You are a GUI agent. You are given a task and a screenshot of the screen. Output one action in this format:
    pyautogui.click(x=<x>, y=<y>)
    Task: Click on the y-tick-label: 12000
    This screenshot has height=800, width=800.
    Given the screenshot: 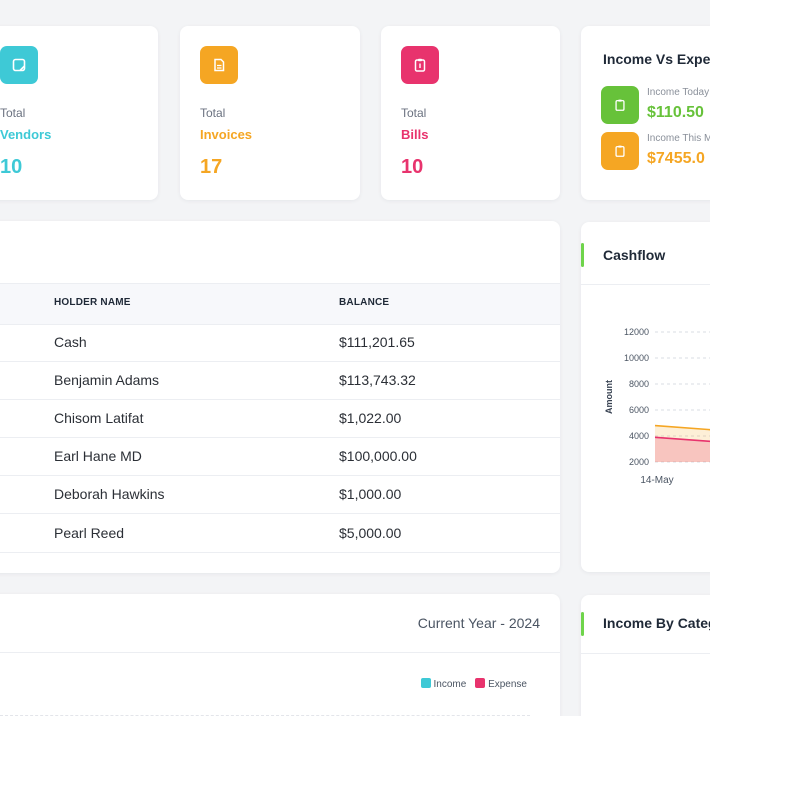 What is the action you would take?
    pyautogui.click(x=636, y=332)
    